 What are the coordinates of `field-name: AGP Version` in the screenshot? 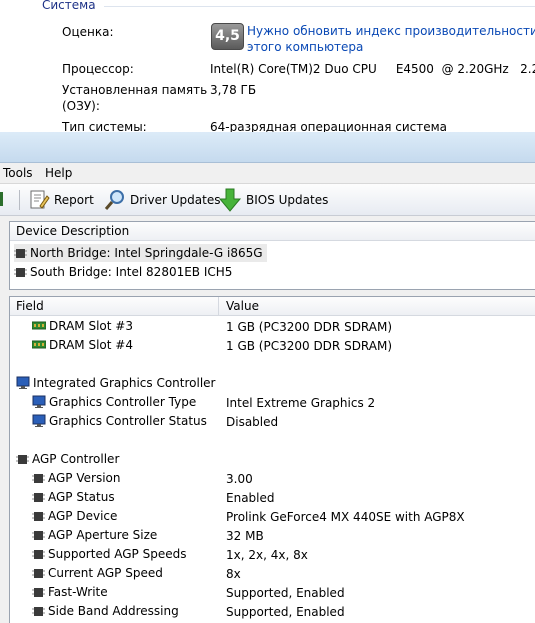 It's located at (84, 478).